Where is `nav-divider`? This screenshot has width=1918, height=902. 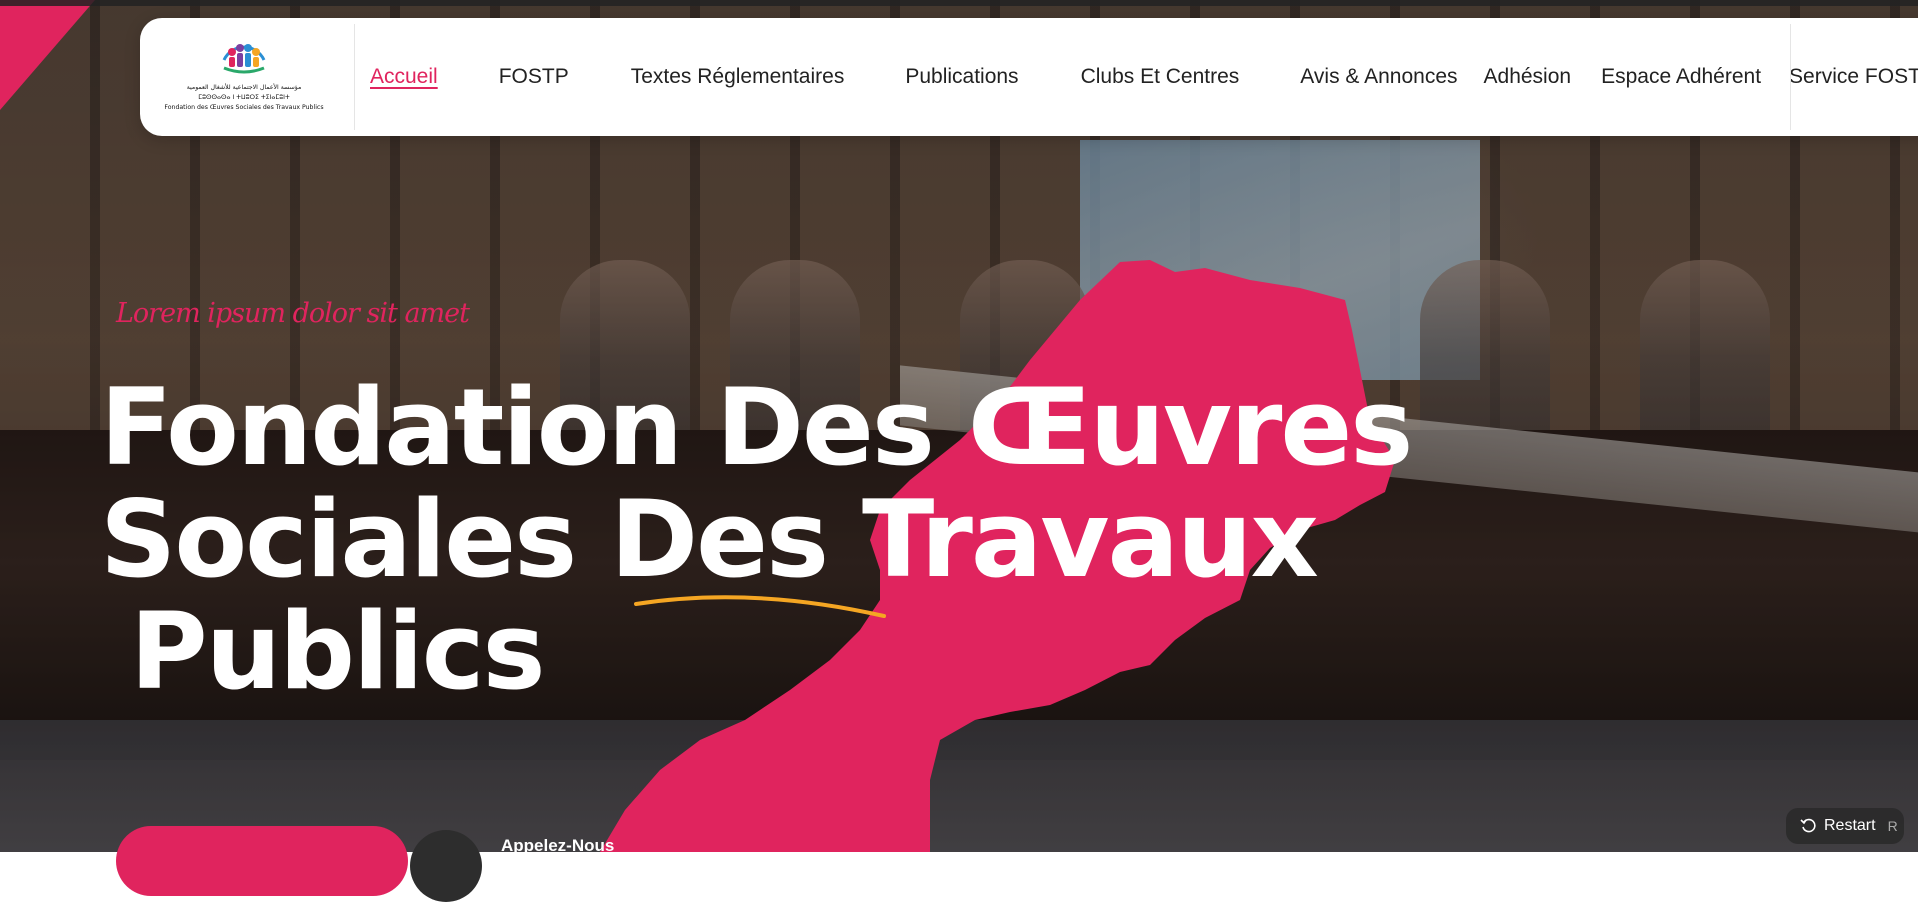
nav-divider is located at coordinates (1790, 77).